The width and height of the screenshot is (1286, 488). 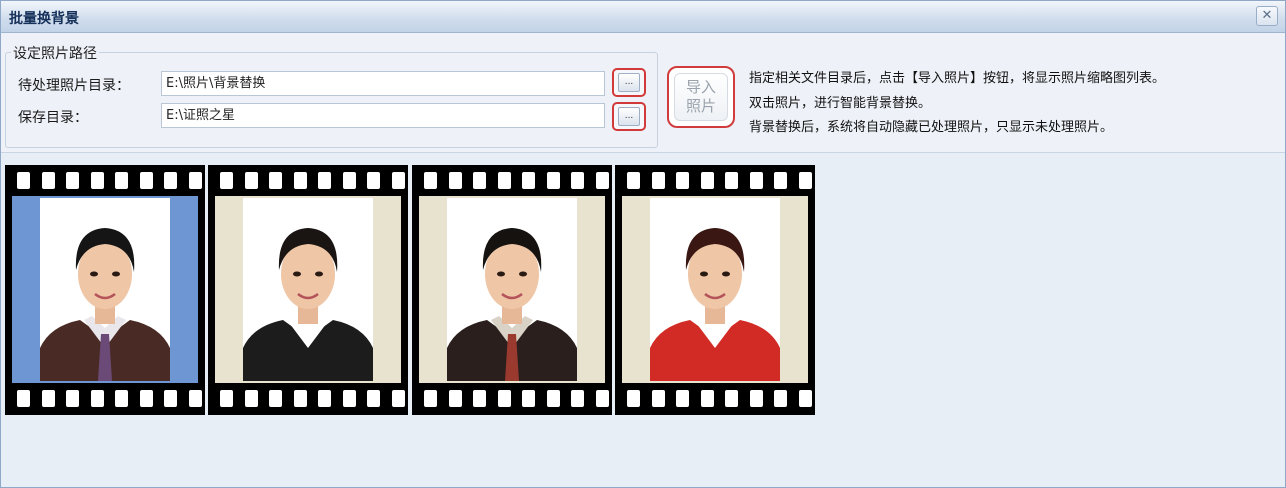 What do you see at coordinates (331, 100) in the screenshot?
I see `path-settings-group` at bounding box center [331, 100].